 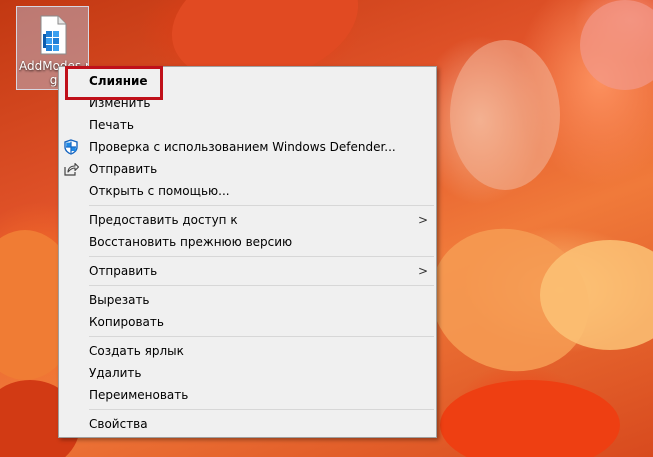 I want to click on menu-item-share: Отправить, so click(x=247, y=169).